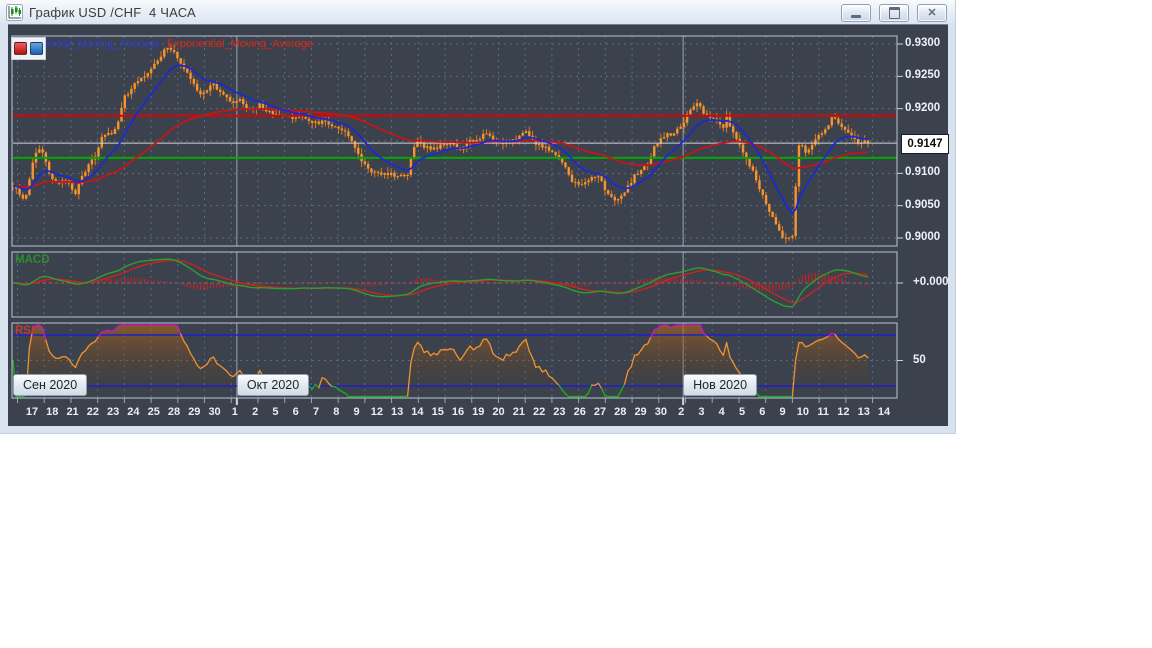 The height and width of the screenshot is (648, 1152). I want to click on maximize-button, so click(894, 13).